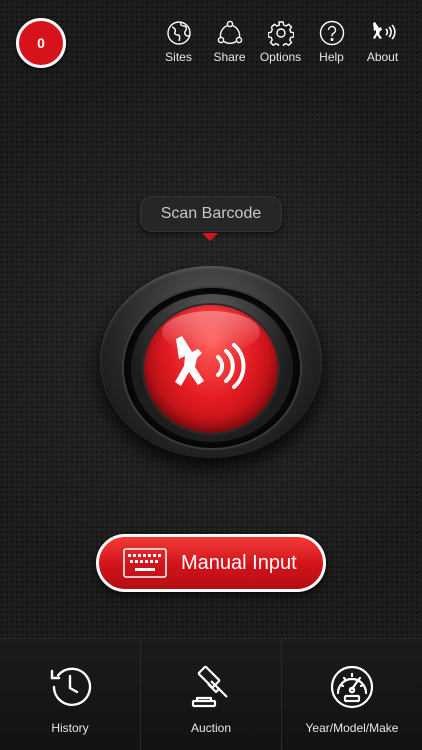  I want to click on scan-tooltip: Scan Barcode, so click(211, 214).